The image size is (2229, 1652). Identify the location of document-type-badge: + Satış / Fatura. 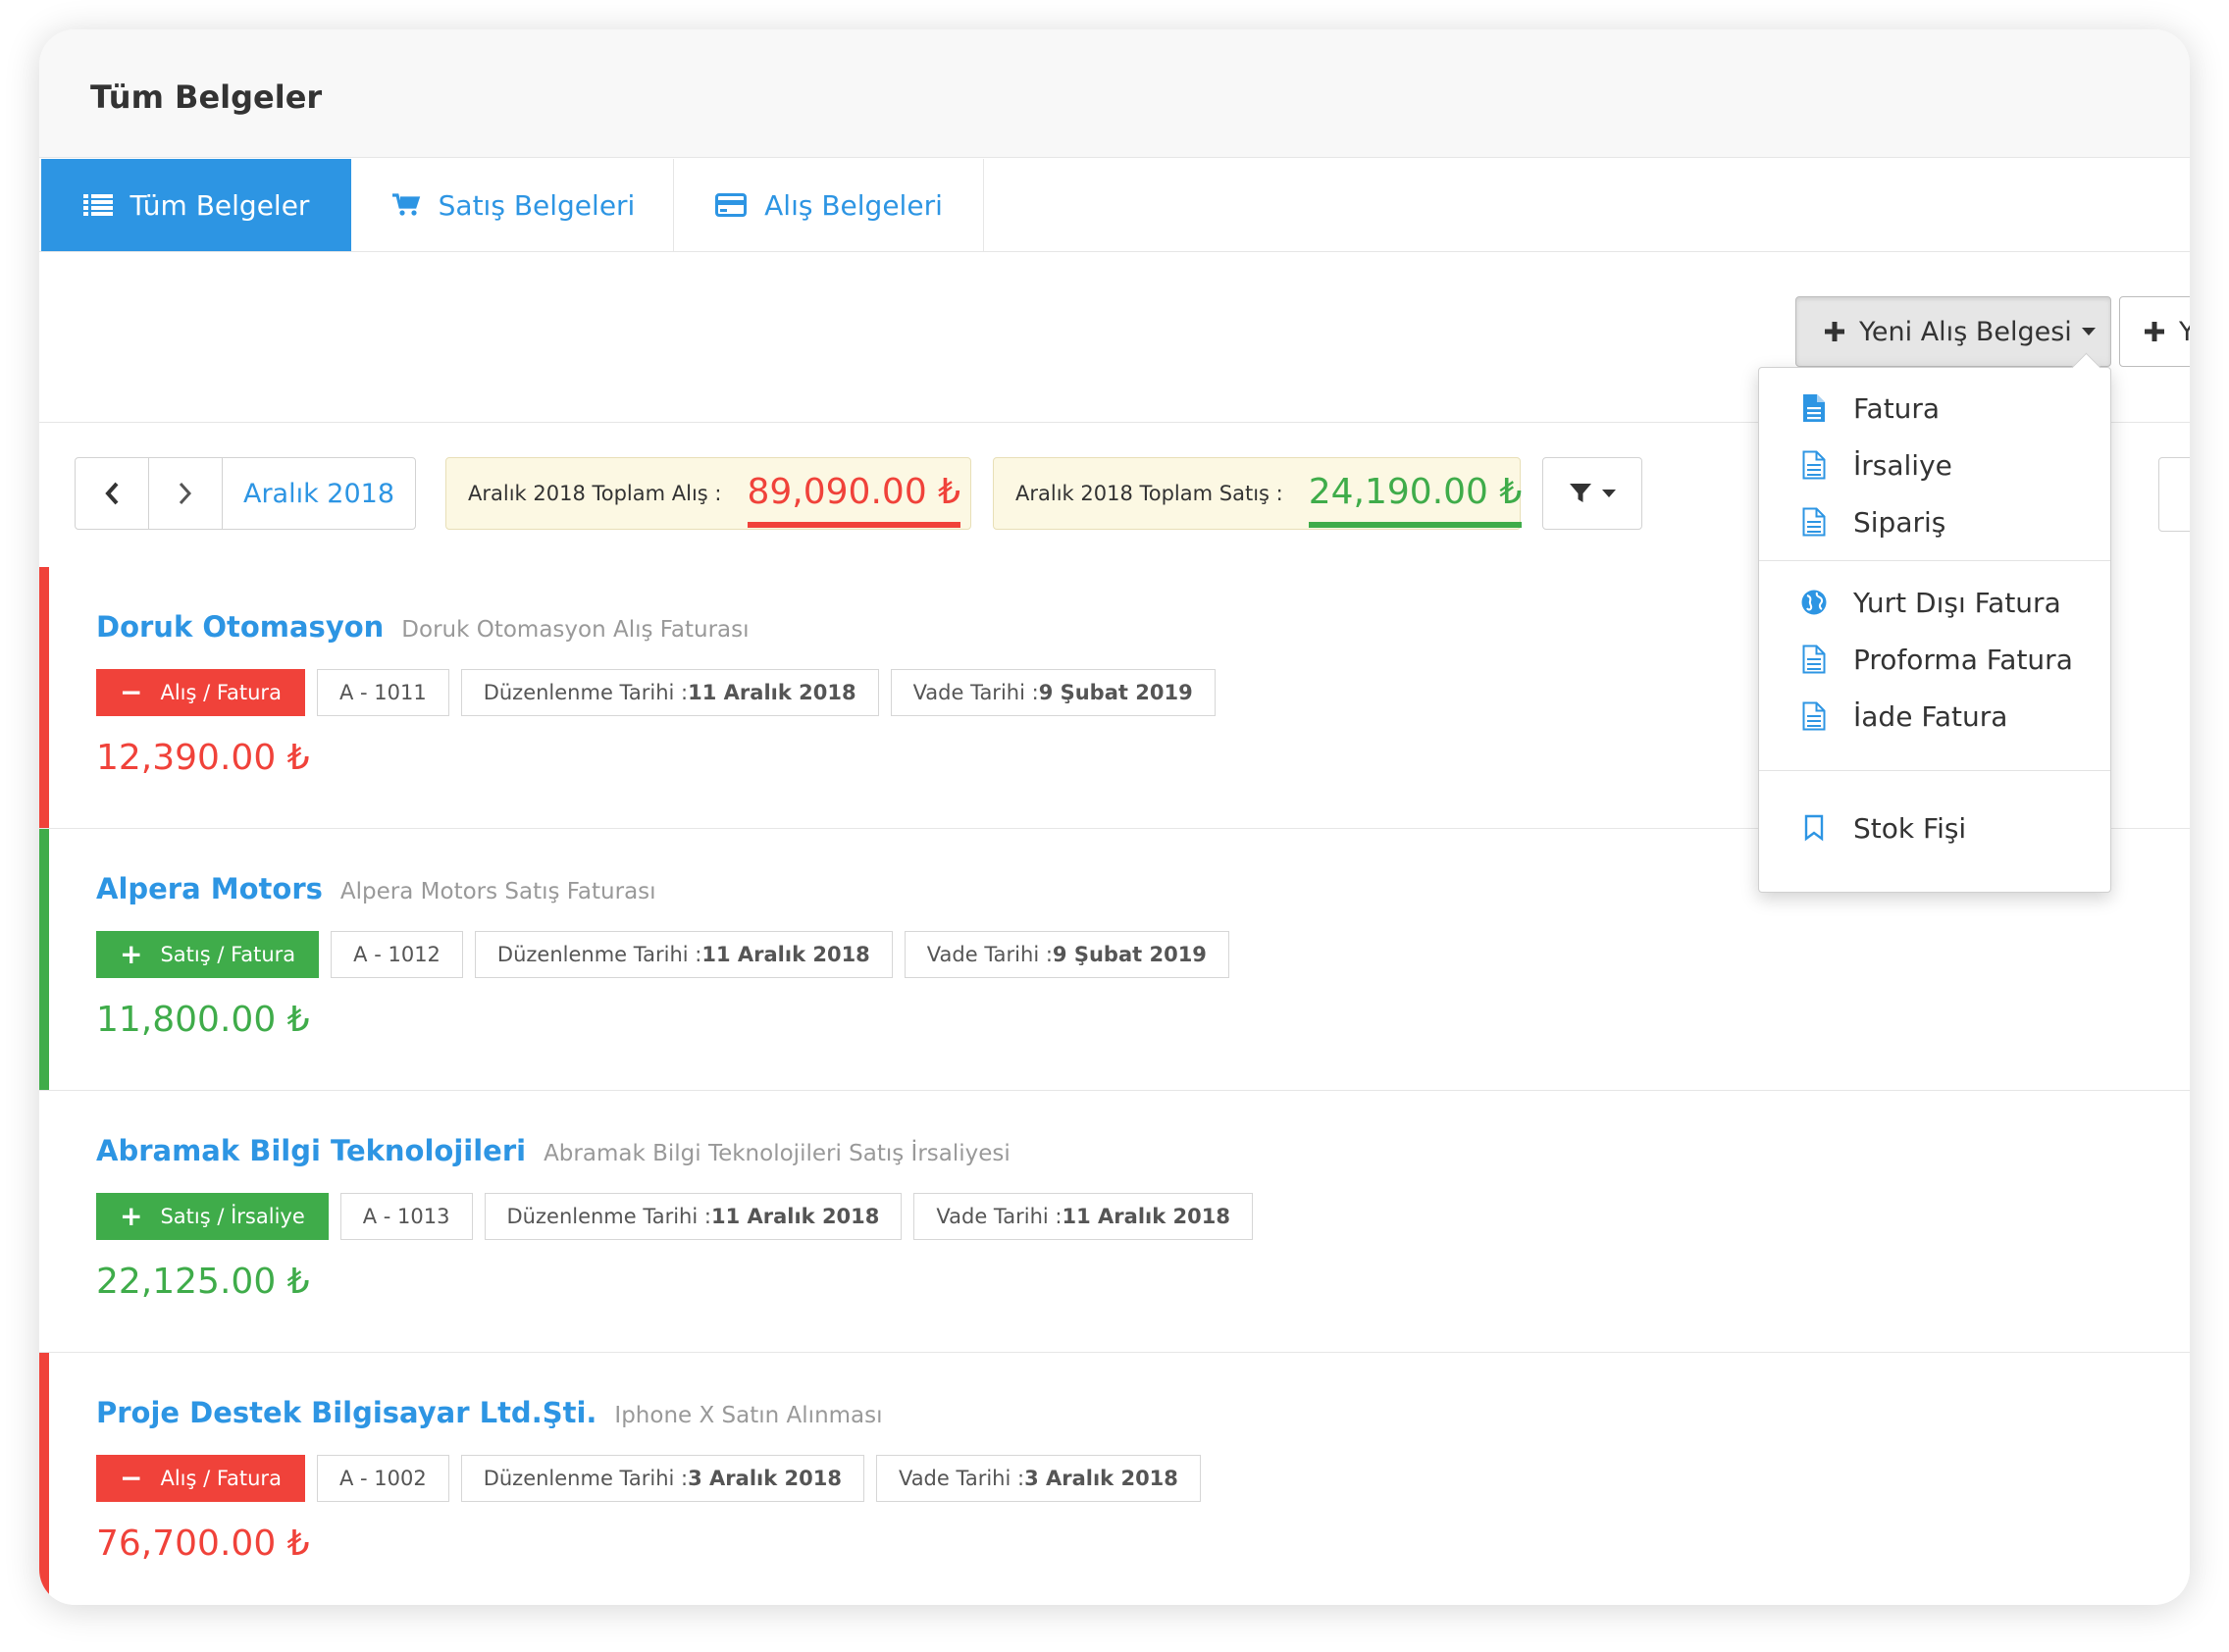
(208, 954).